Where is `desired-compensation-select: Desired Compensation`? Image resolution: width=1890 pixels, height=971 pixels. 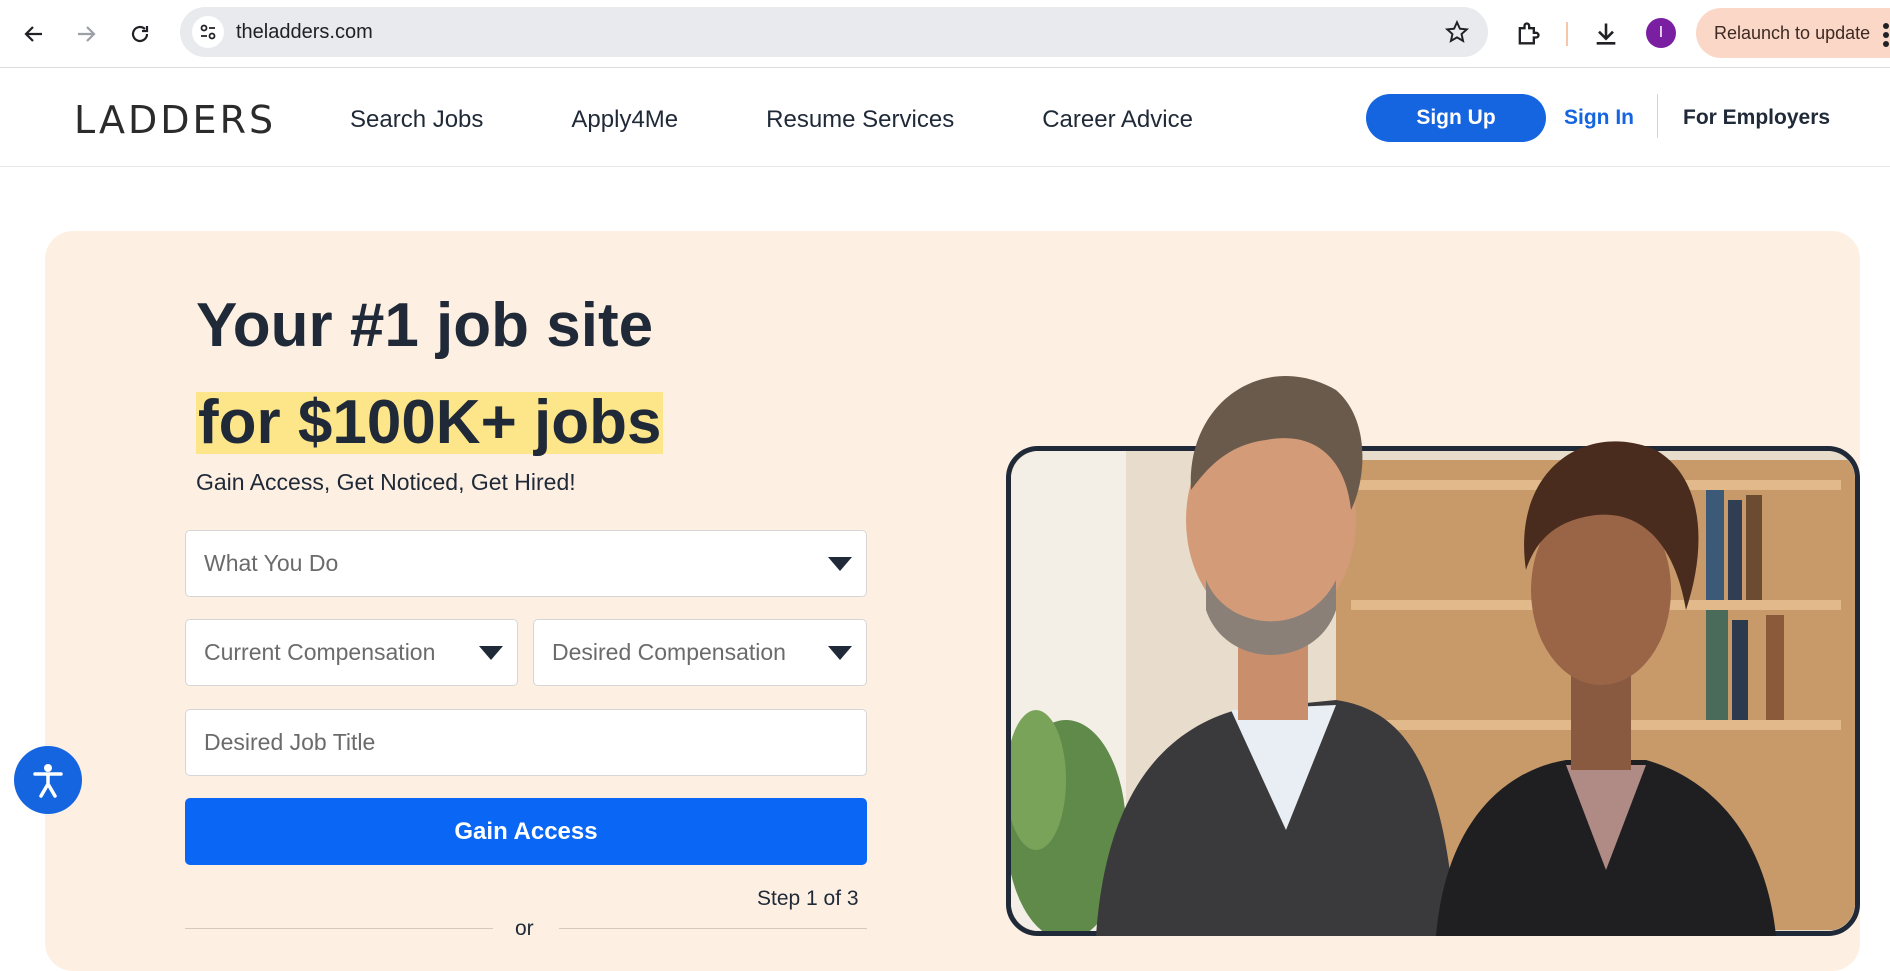
desired-compensation-select: Desired Compensation is located at coordinates (700, 652).